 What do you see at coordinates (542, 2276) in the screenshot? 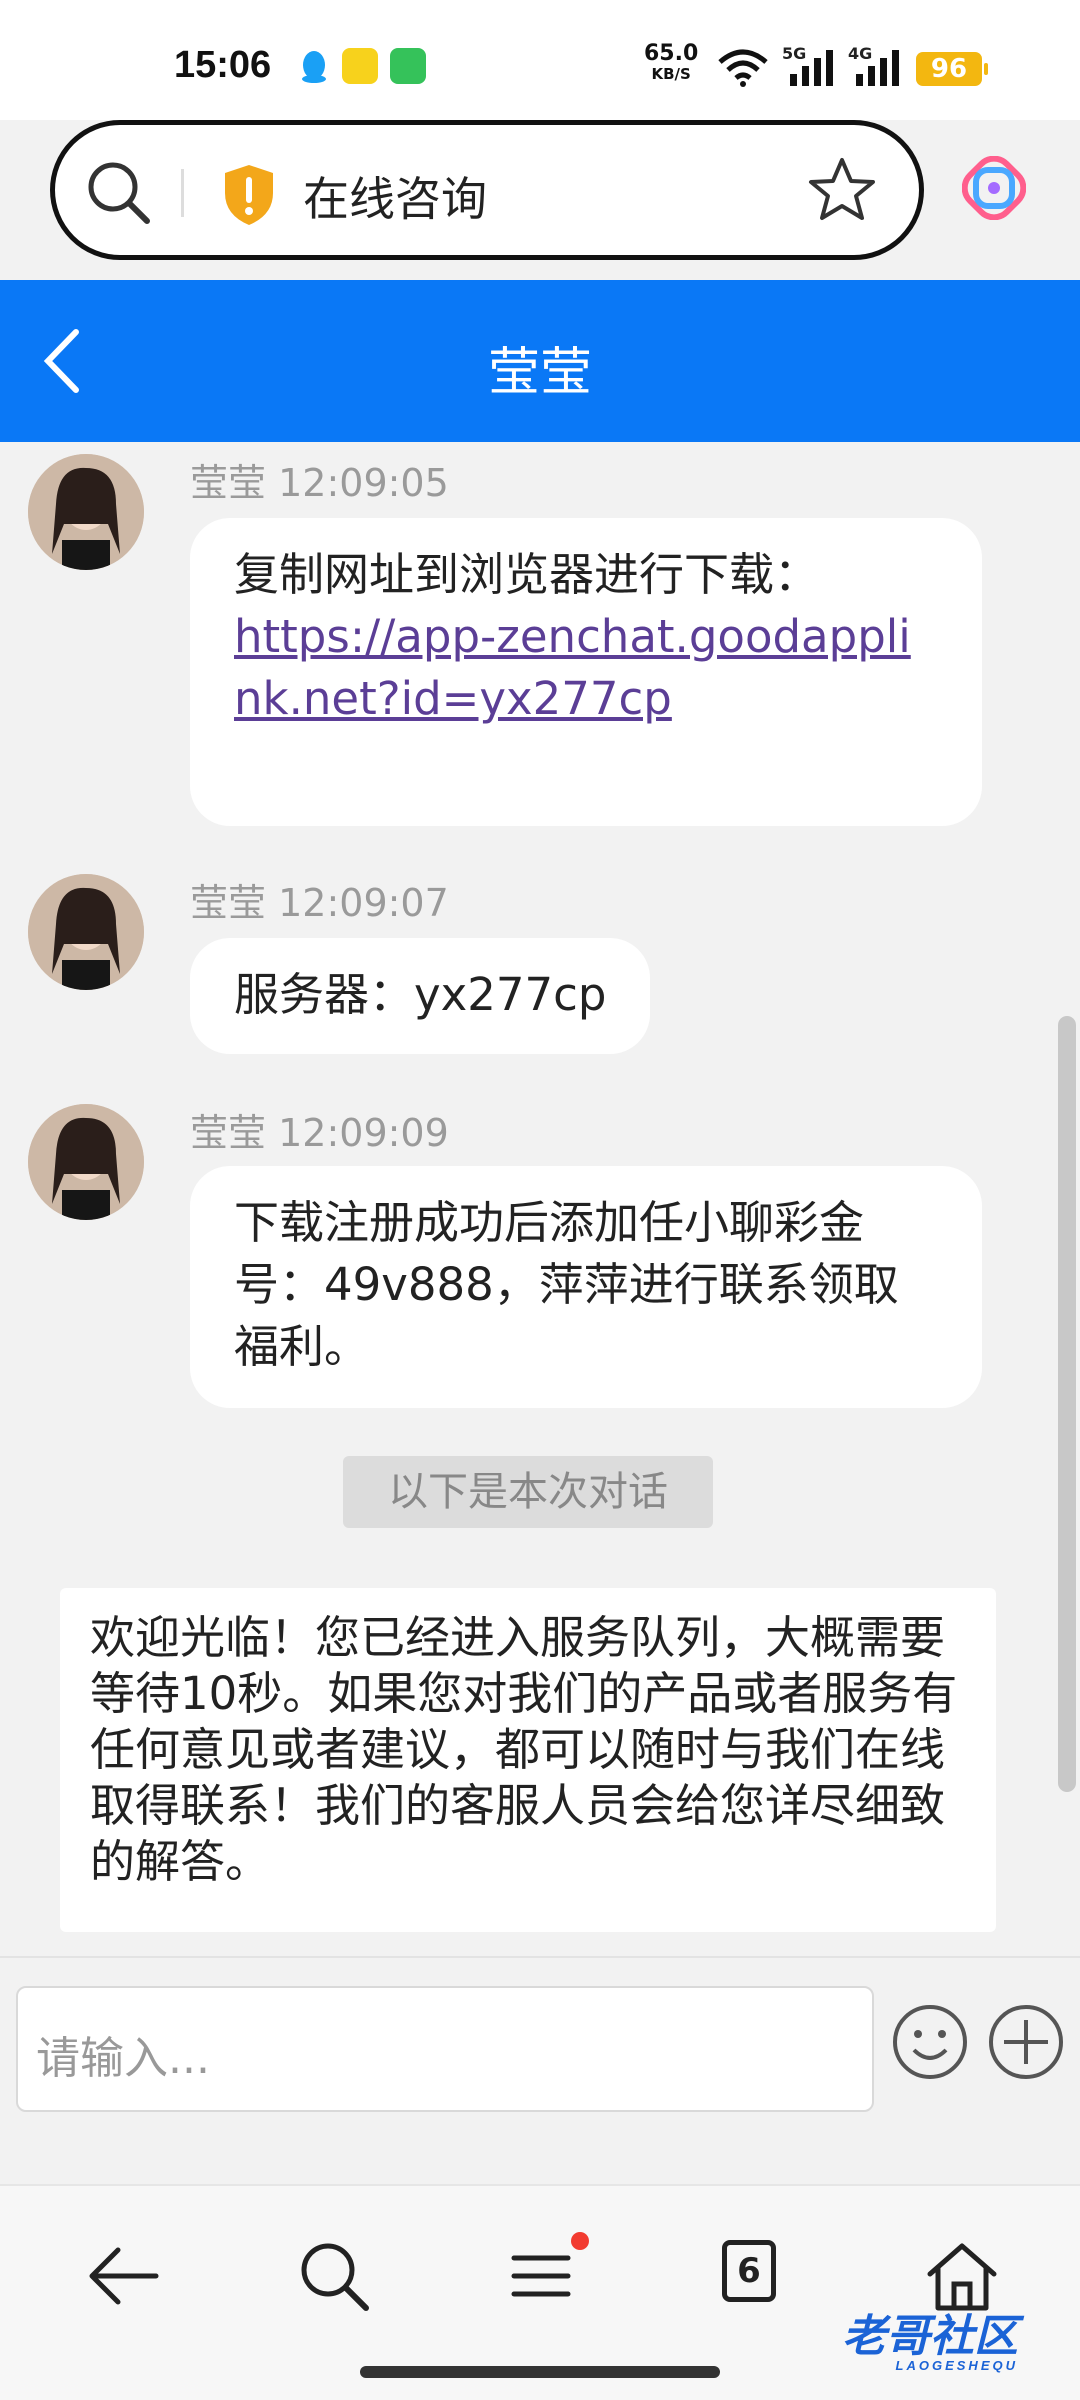
I see `menu-icon` at bounding box center [542, 2276].